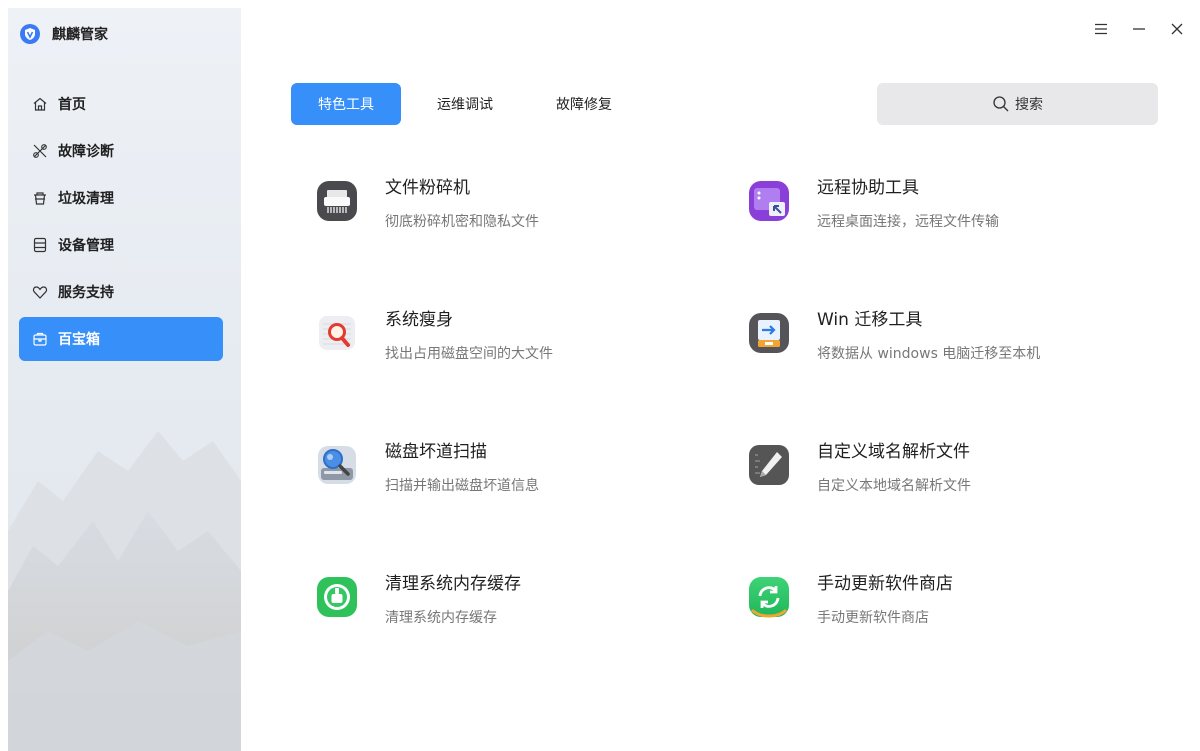 The image size is (1200, 751). I want to click on sidebar-item-label: 服务支持, so click(86, 293).